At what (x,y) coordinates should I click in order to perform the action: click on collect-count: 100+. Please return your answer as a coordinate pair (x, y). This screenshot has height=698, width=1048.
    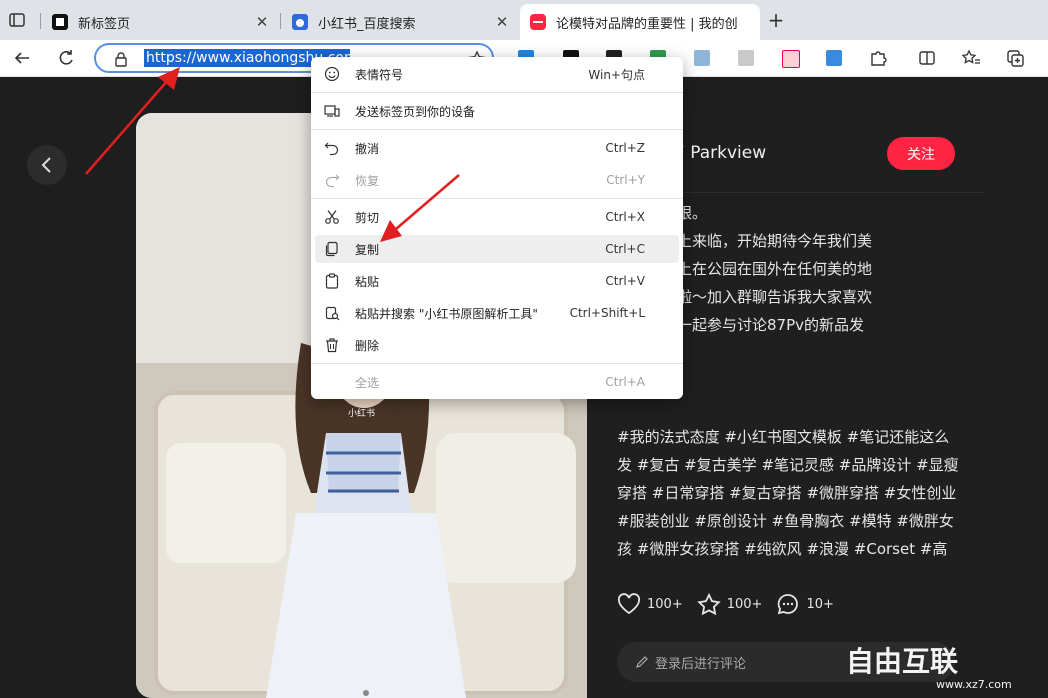
    Looking at the image, I should click on (744, 604).